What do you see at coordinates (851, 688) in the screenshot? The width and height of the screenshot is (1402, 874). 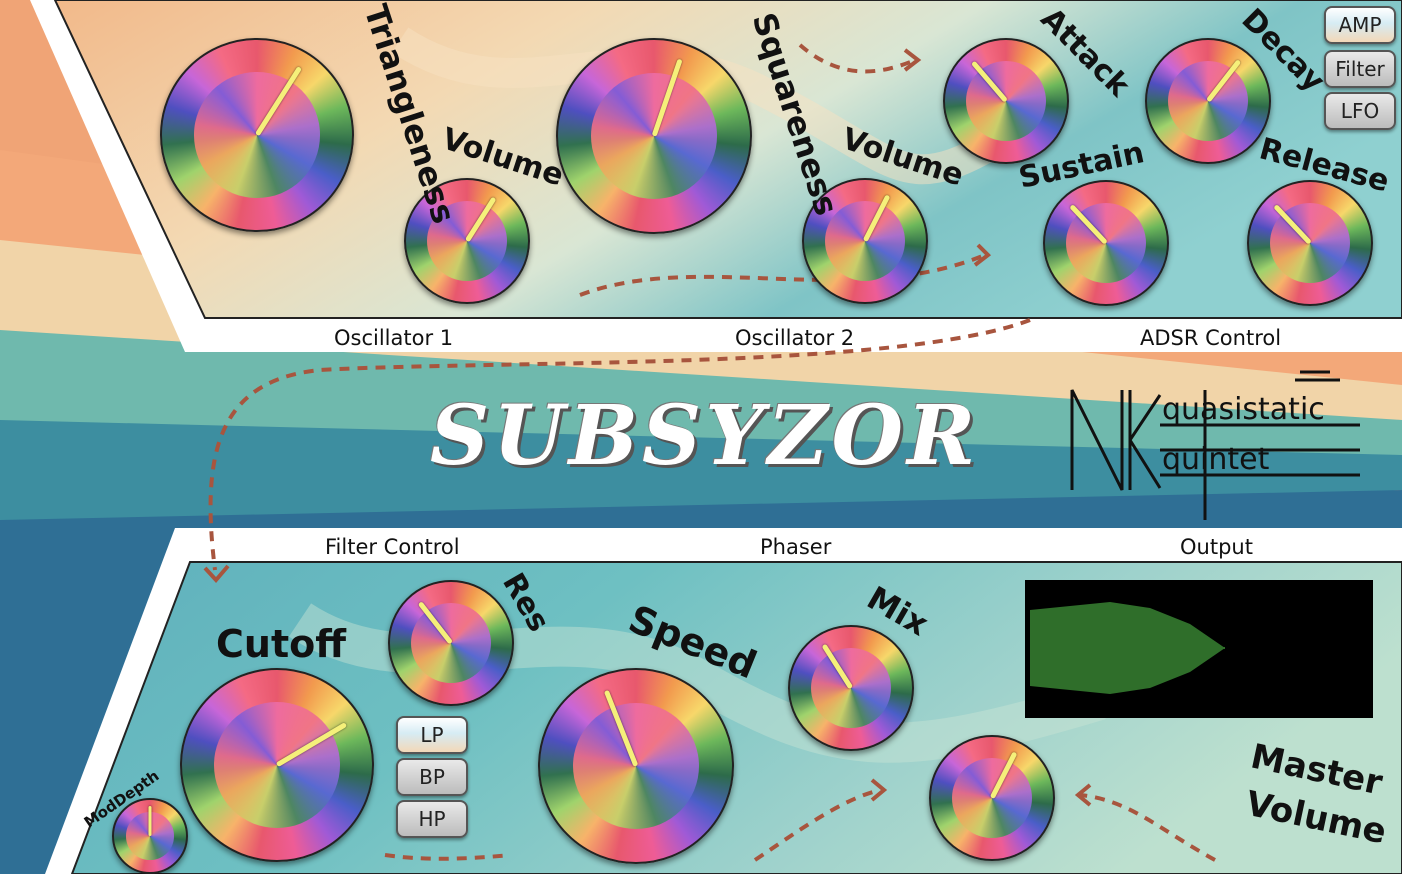 I see `mix-knob` at bounding box center [851, 688].